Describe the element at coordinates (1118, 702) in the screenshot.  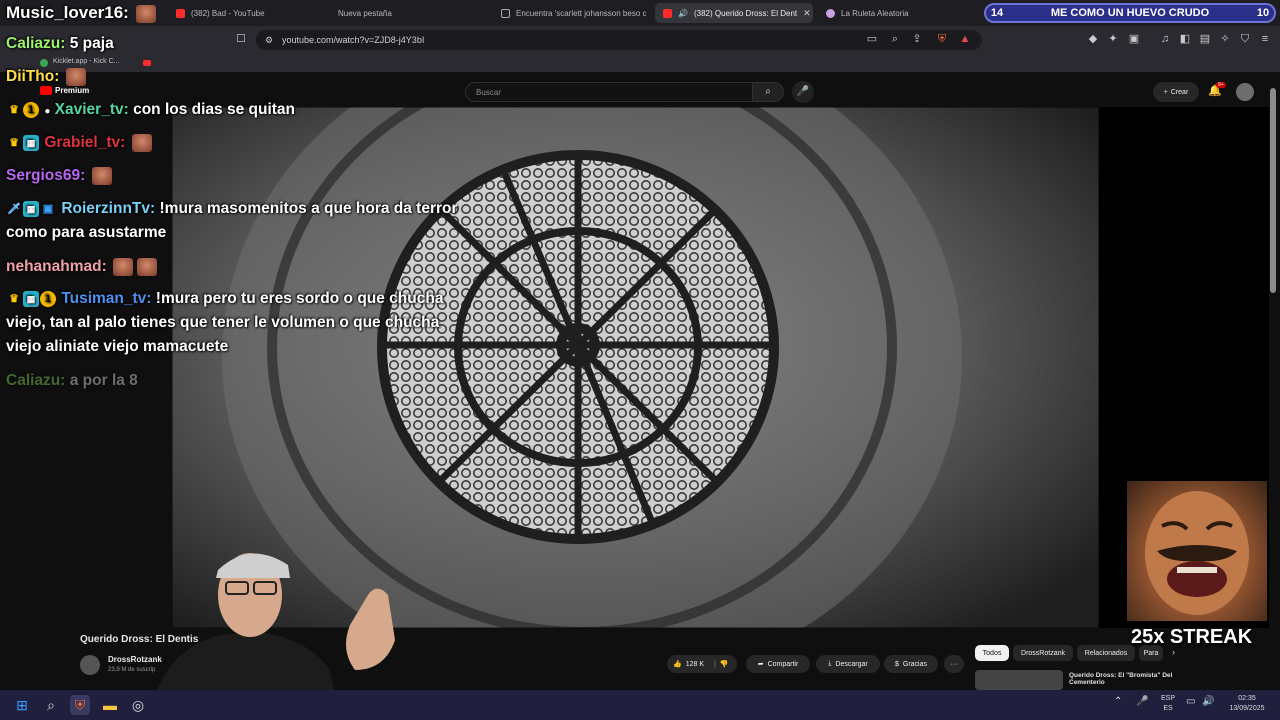
I see `tray-expand-icon: ⌃` at that location.